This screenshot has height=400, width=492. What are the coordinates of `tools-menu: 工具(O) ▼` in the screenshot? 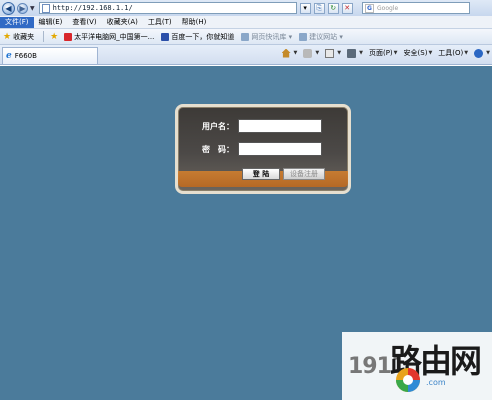 It's located at (453, 53).